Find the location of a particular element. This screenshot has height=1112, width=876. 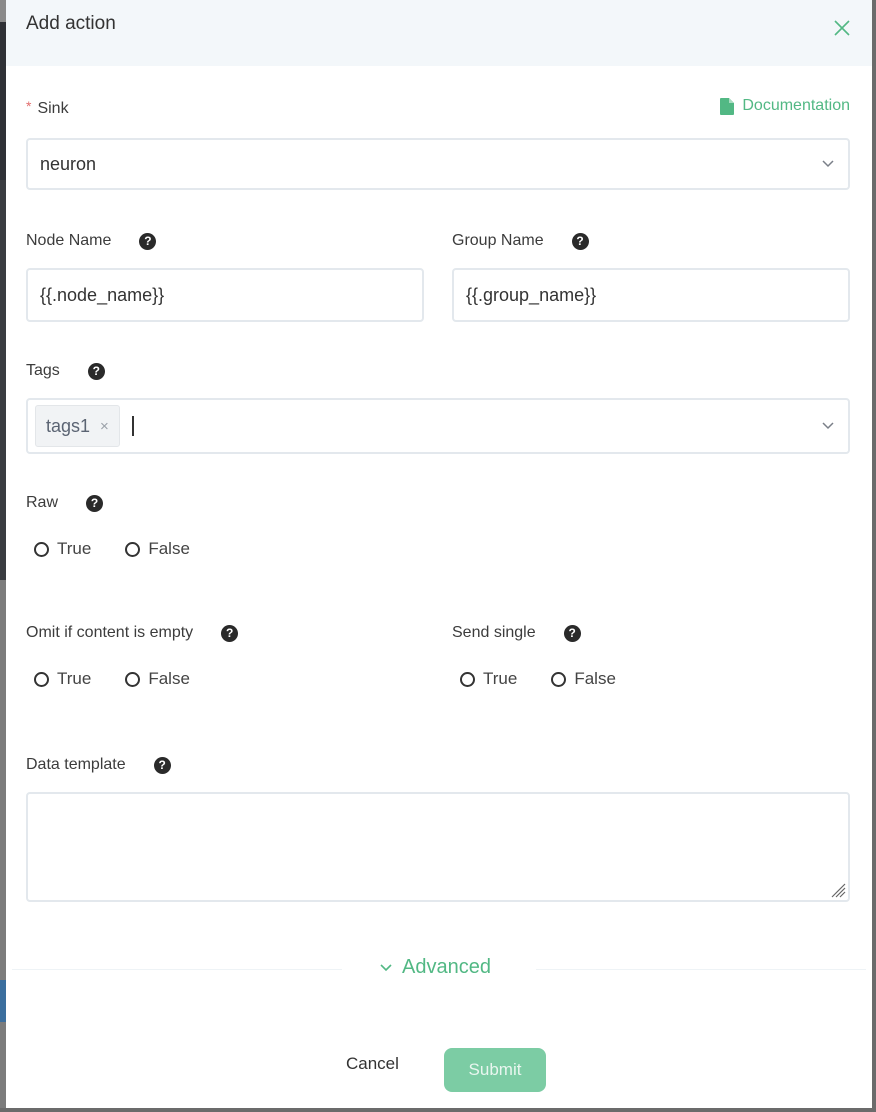

tags-label-text: Tags is located at coordinates (43, 370).